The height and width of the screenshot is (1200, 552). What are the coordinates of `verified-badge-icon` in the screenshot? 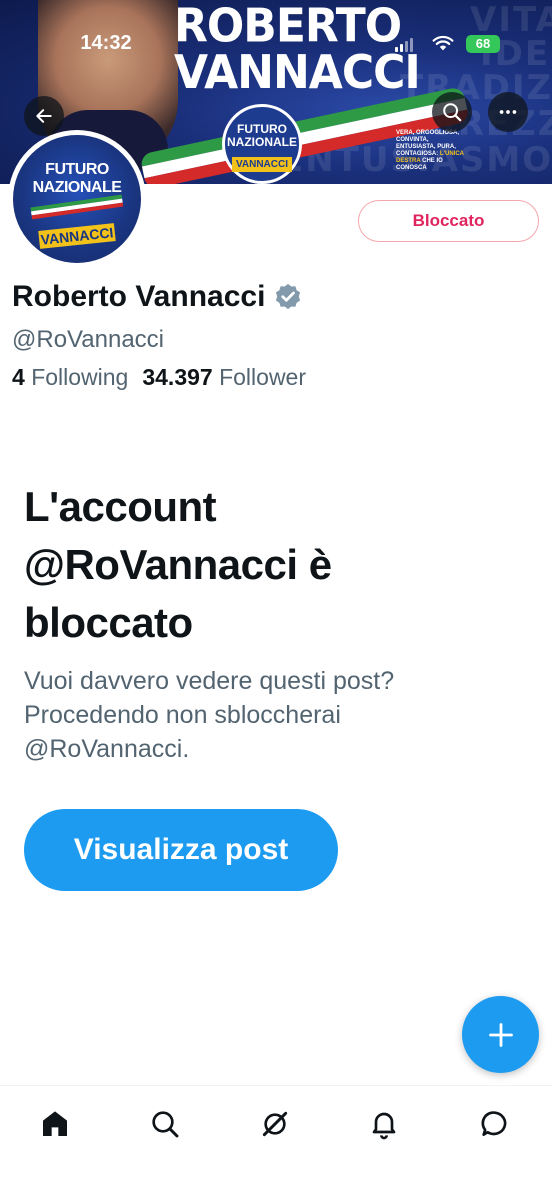 It's located at (288, 296).